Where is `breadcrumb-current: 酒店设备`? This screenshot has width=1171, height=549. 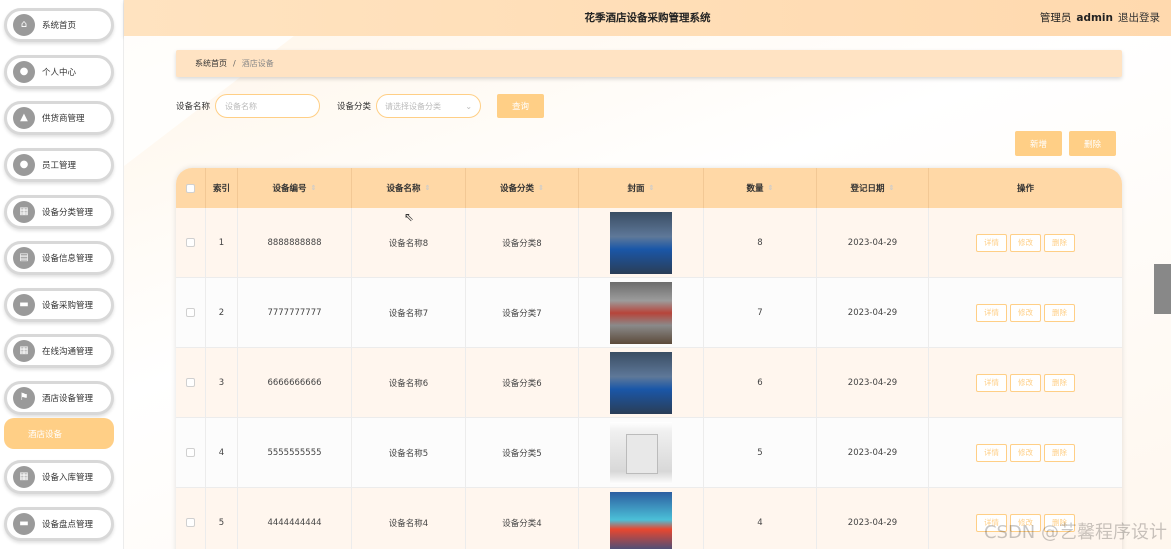
breadcrumb-current: 酒店设备 is located at coordinates (257, 63).